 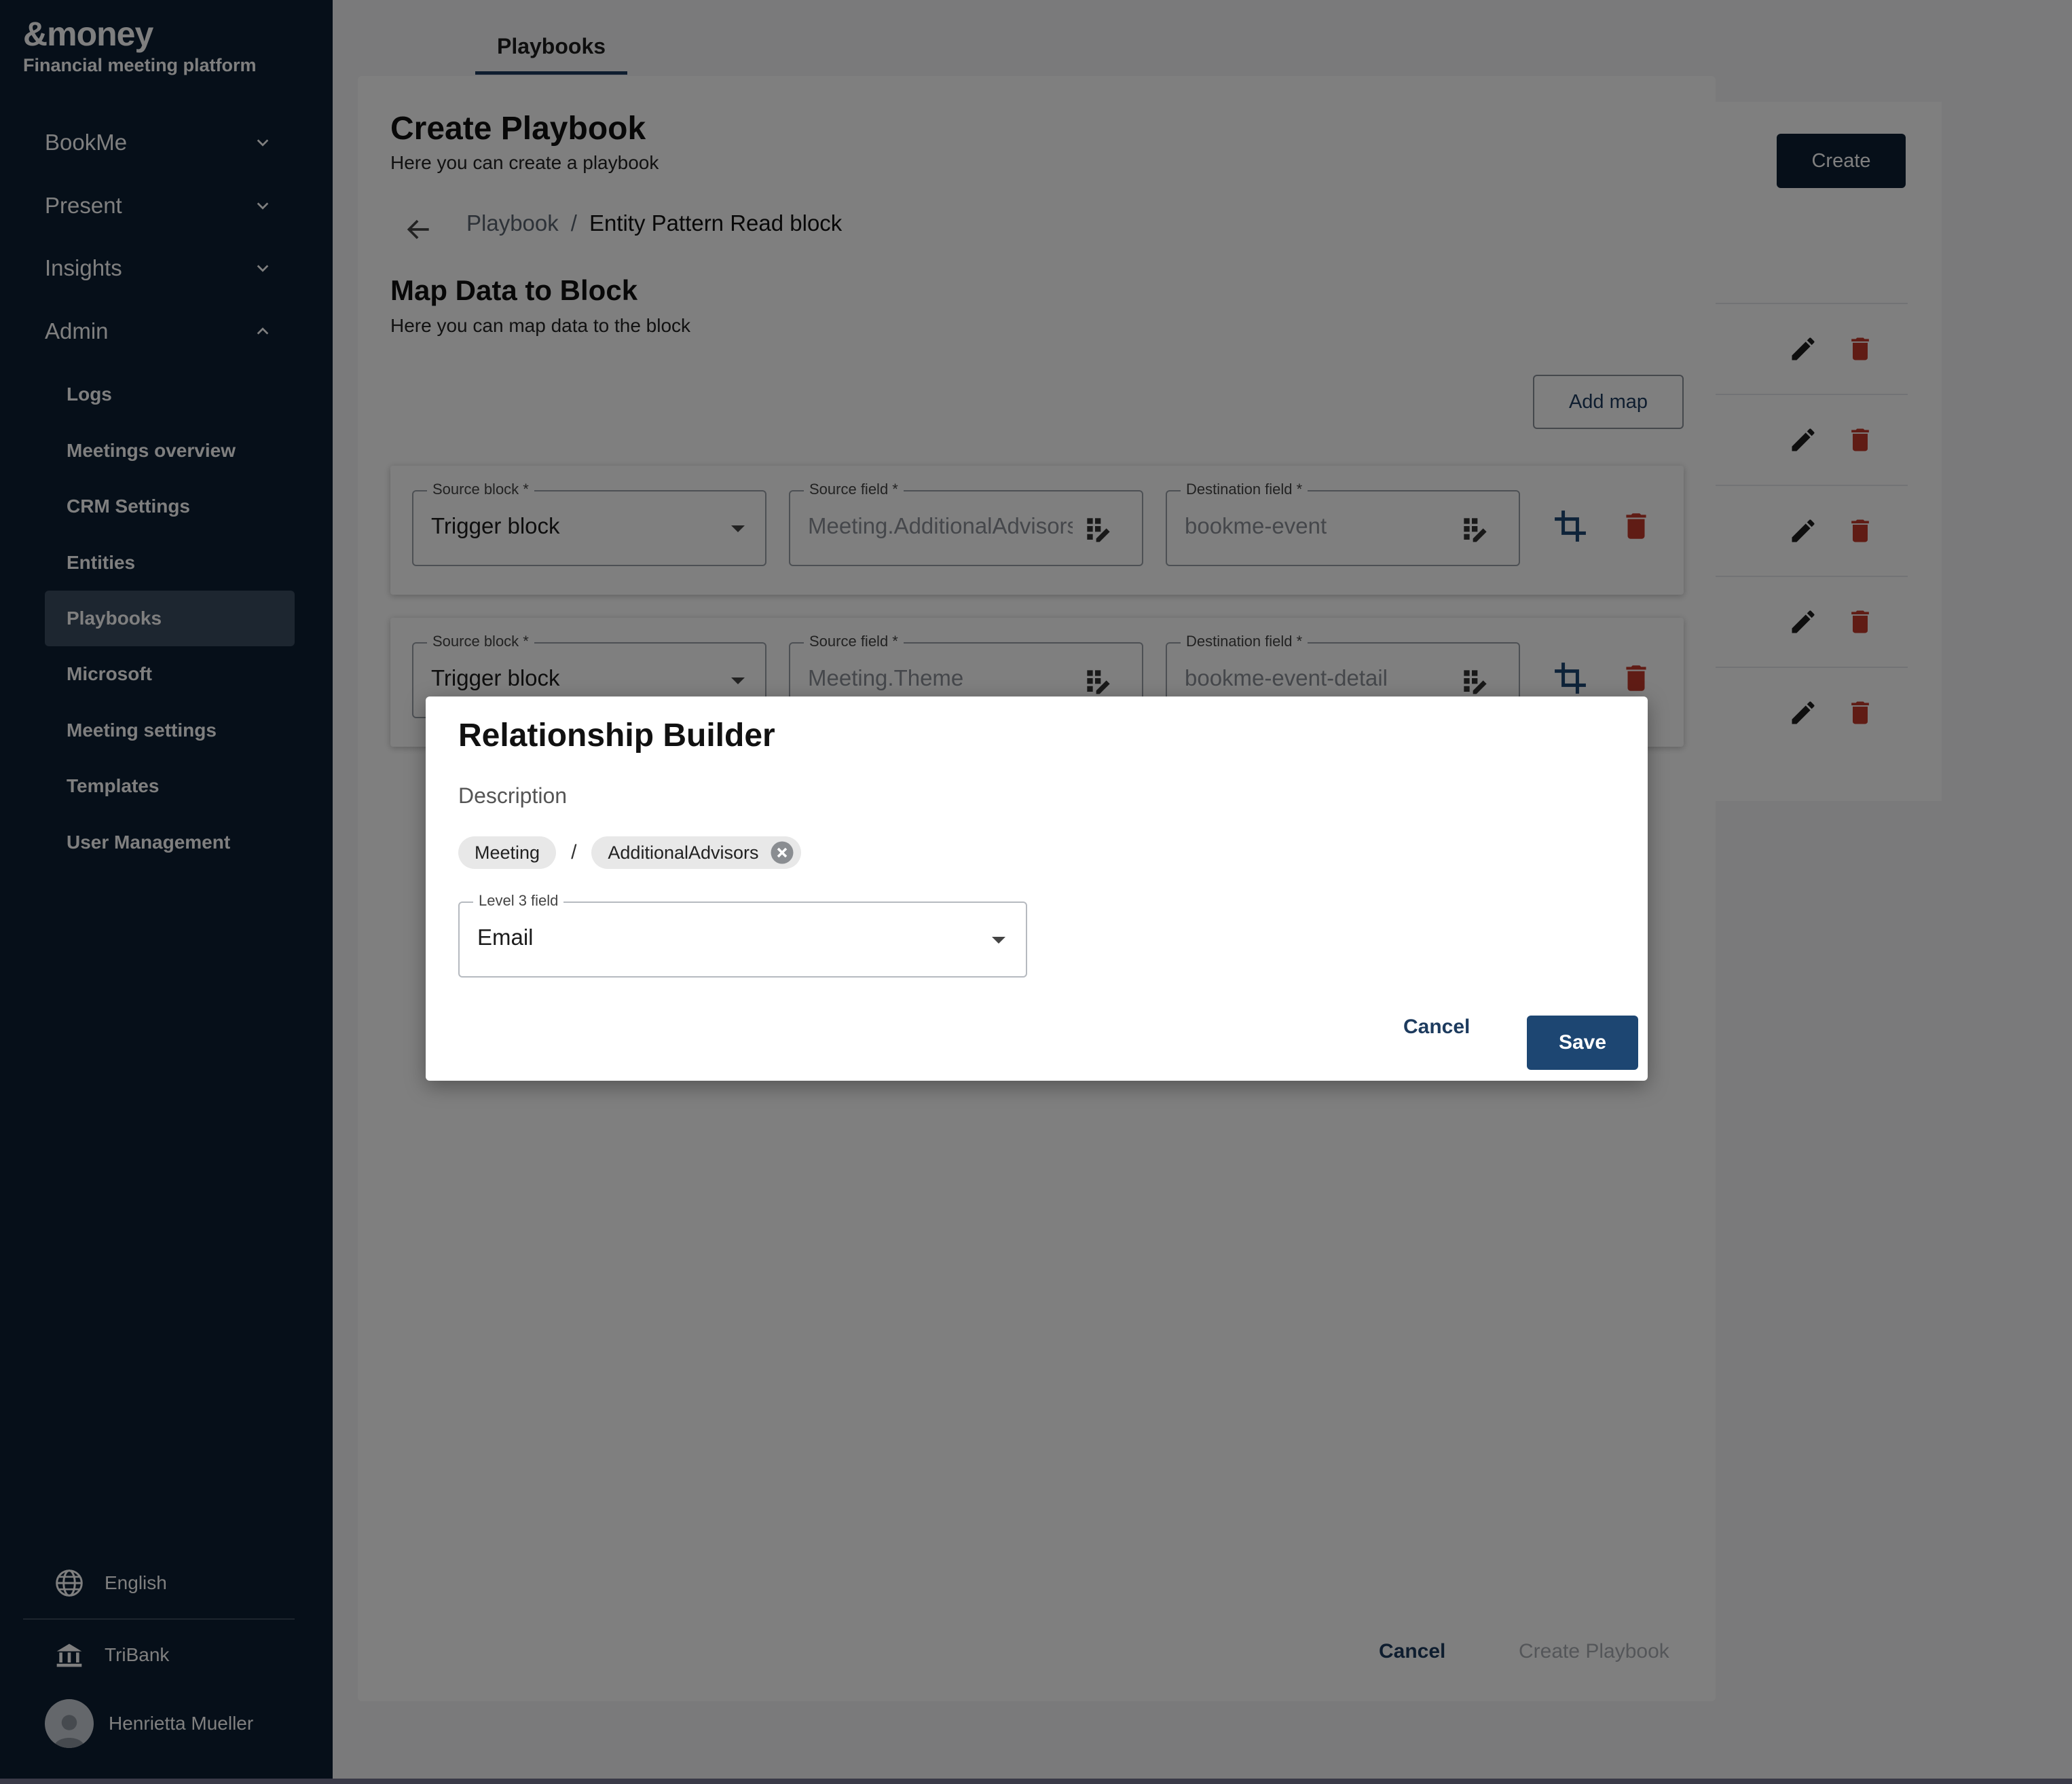 What do you see at coordinates (999, 940) in the screenshot?
I see `caret-down-icon` at bounding box center [999, 940].